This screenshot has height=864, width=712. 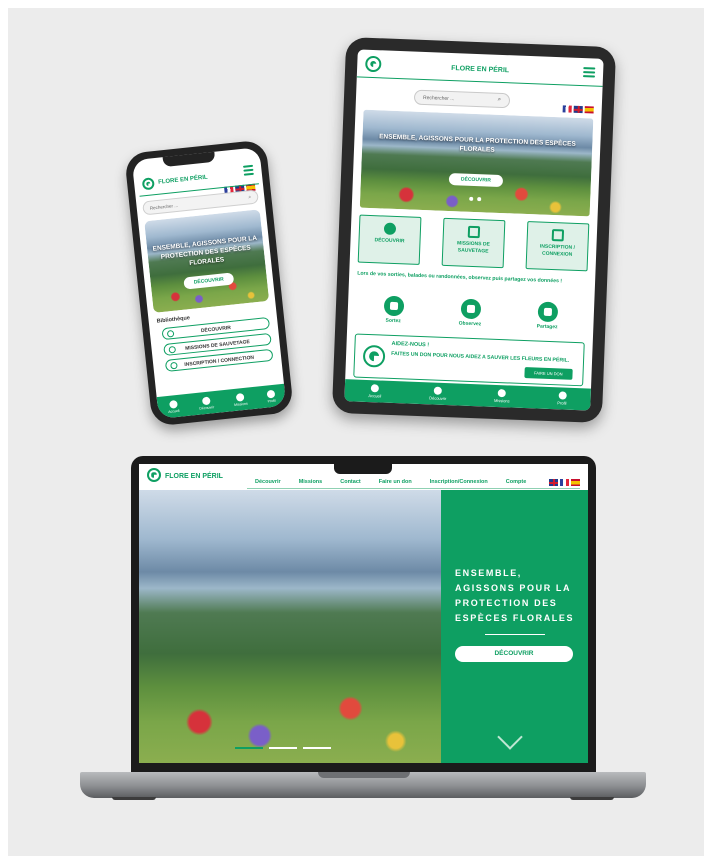 I want to click on menu-item-contact: Contact, so click(x=350, y=482).